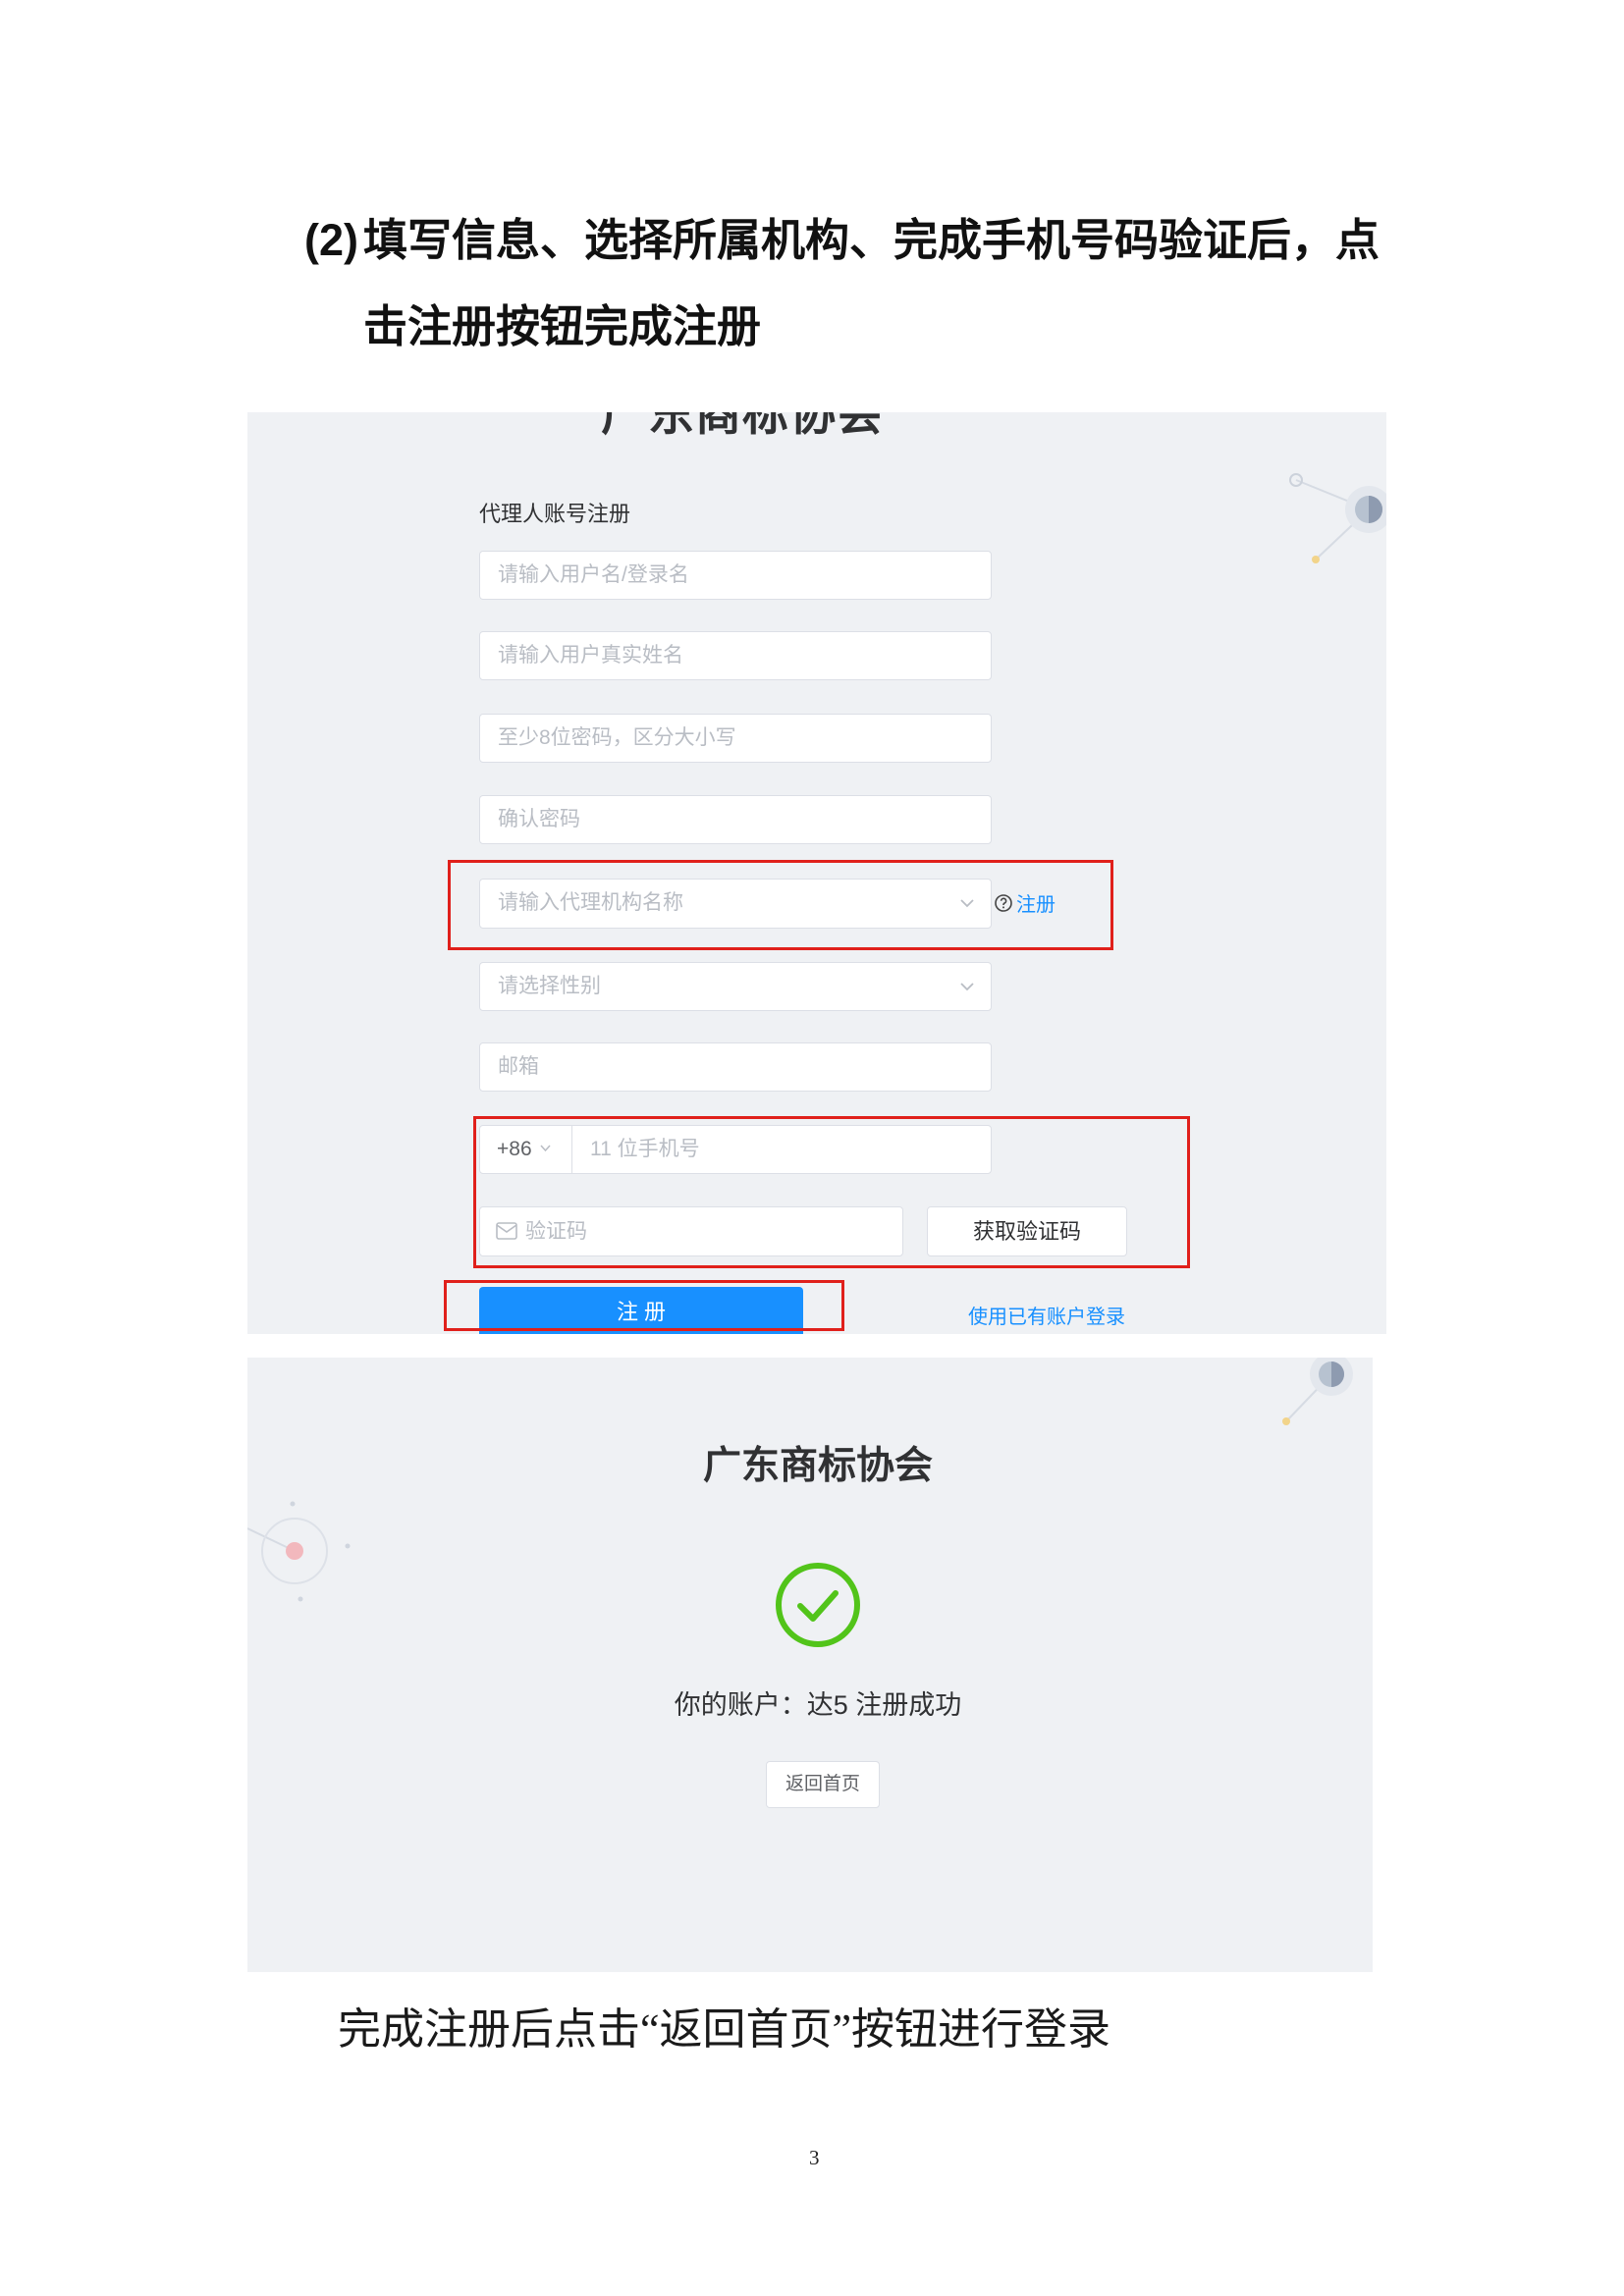 The height and width of the screenshot is (2296, 1624). I want to click on highlight-box-register-button, so click(644, 1306).